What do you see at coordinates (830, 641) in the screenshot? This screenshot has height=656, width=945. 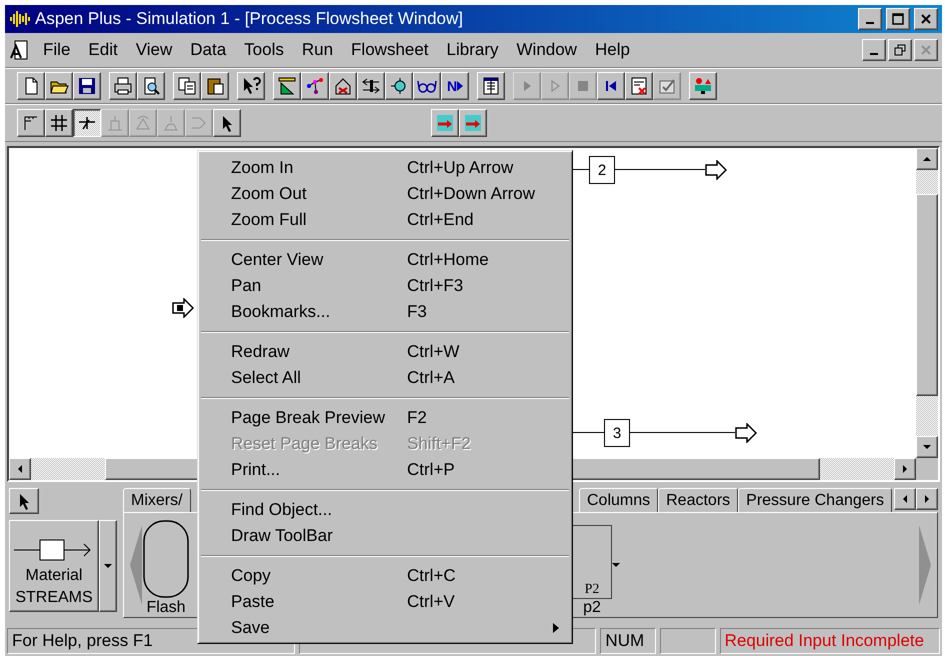 I see `status-message: Required Input Incomplete` at bounding box center [830, 641].